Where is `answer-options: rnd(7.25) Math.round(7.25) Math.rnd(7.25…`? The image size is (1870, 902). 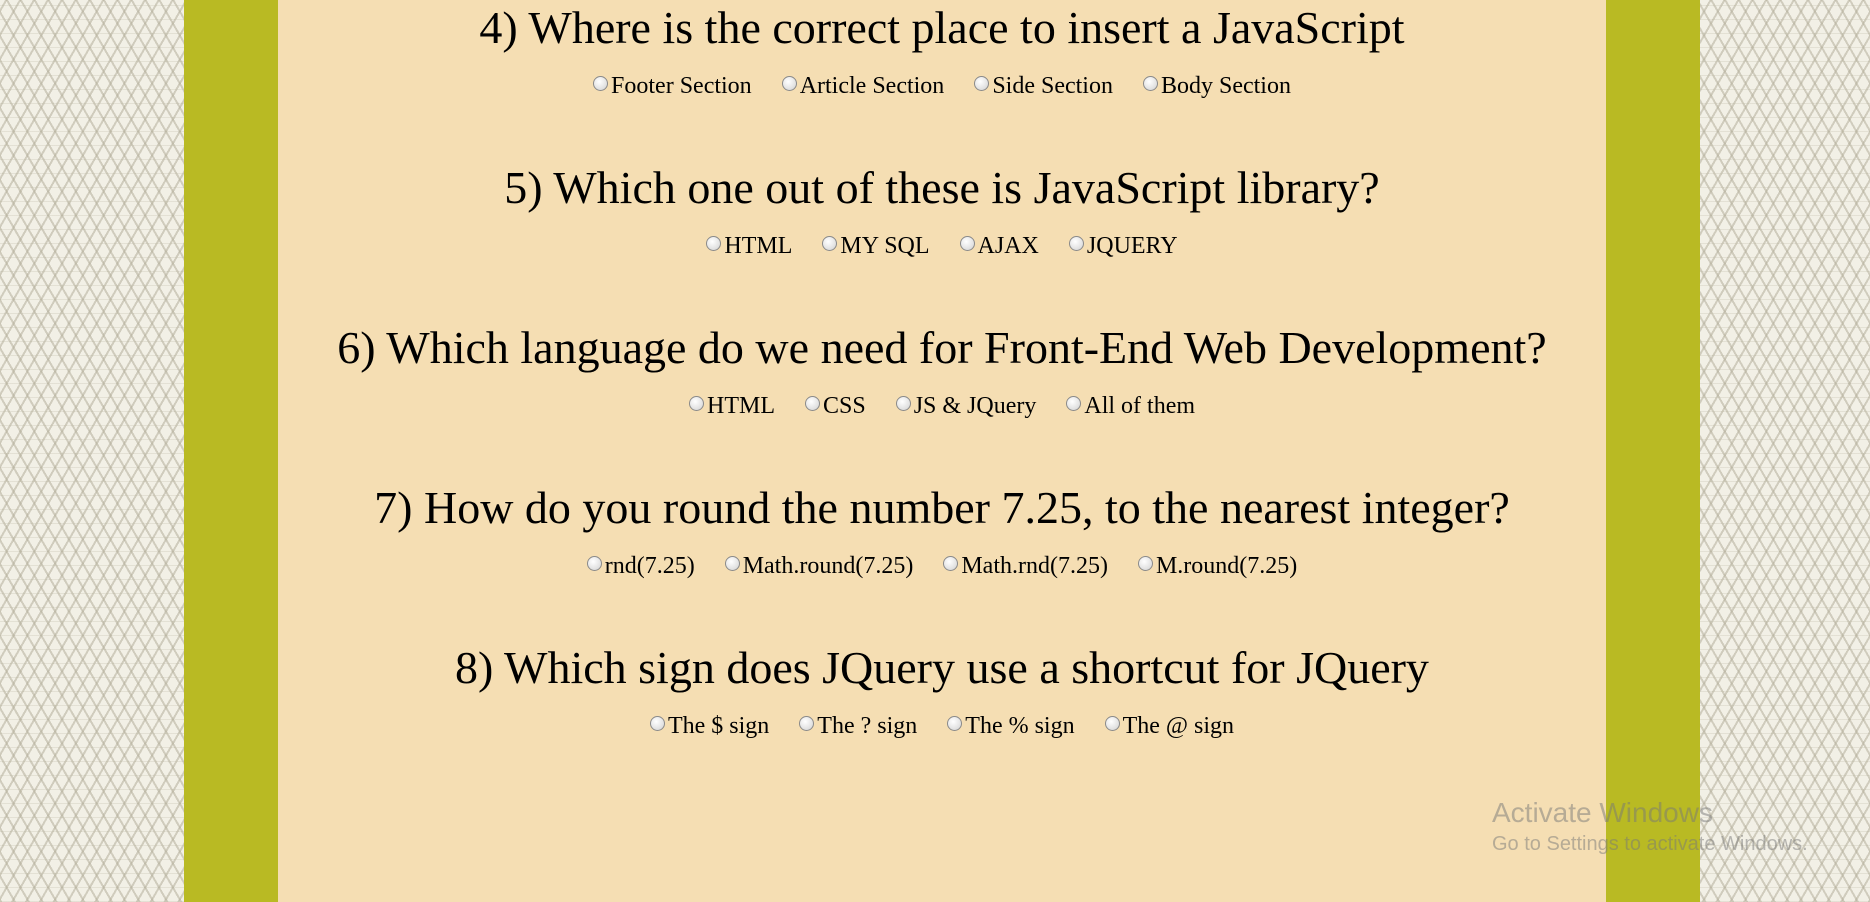
answer-options: rnd(7.25) Math.round(7.25) Math.rnd(7.25… is located at coordinates (942, 566).